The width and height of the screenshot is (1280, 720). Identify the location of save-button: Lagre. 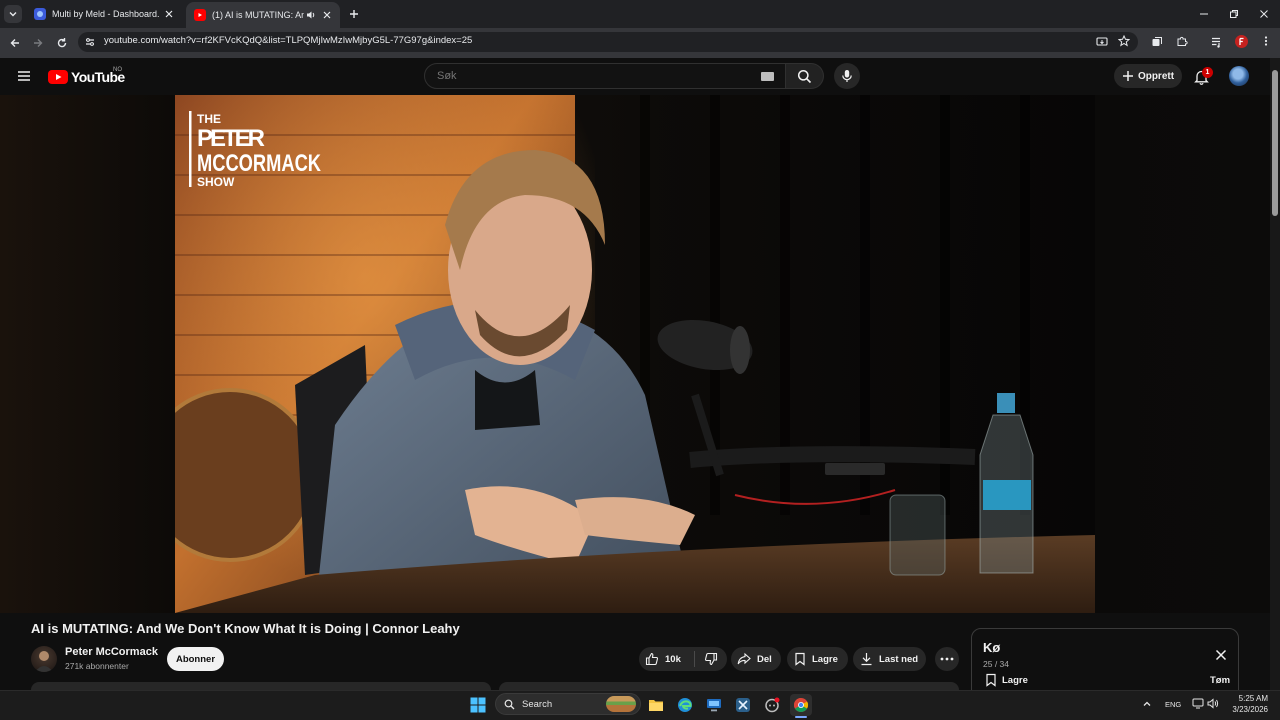
(817, 659).